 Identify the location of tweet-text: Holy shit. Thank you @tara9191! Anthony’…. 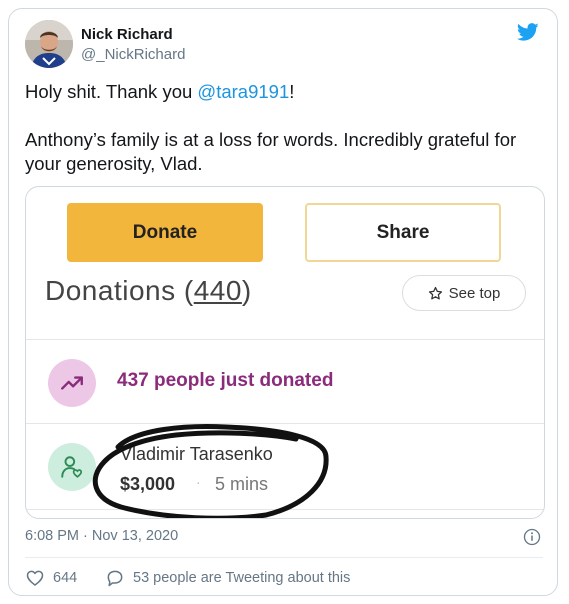
(284, 128).